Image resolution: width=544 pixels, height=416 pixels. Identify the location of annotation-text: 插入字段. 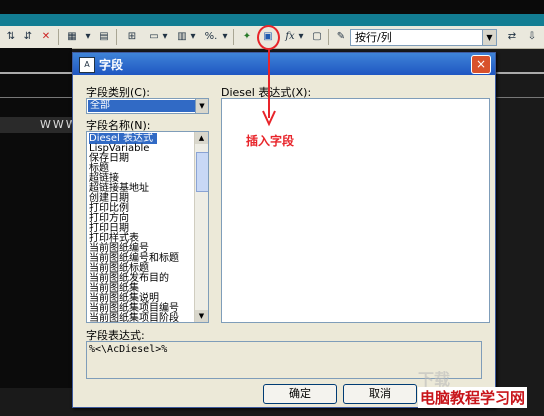
(270, 141).